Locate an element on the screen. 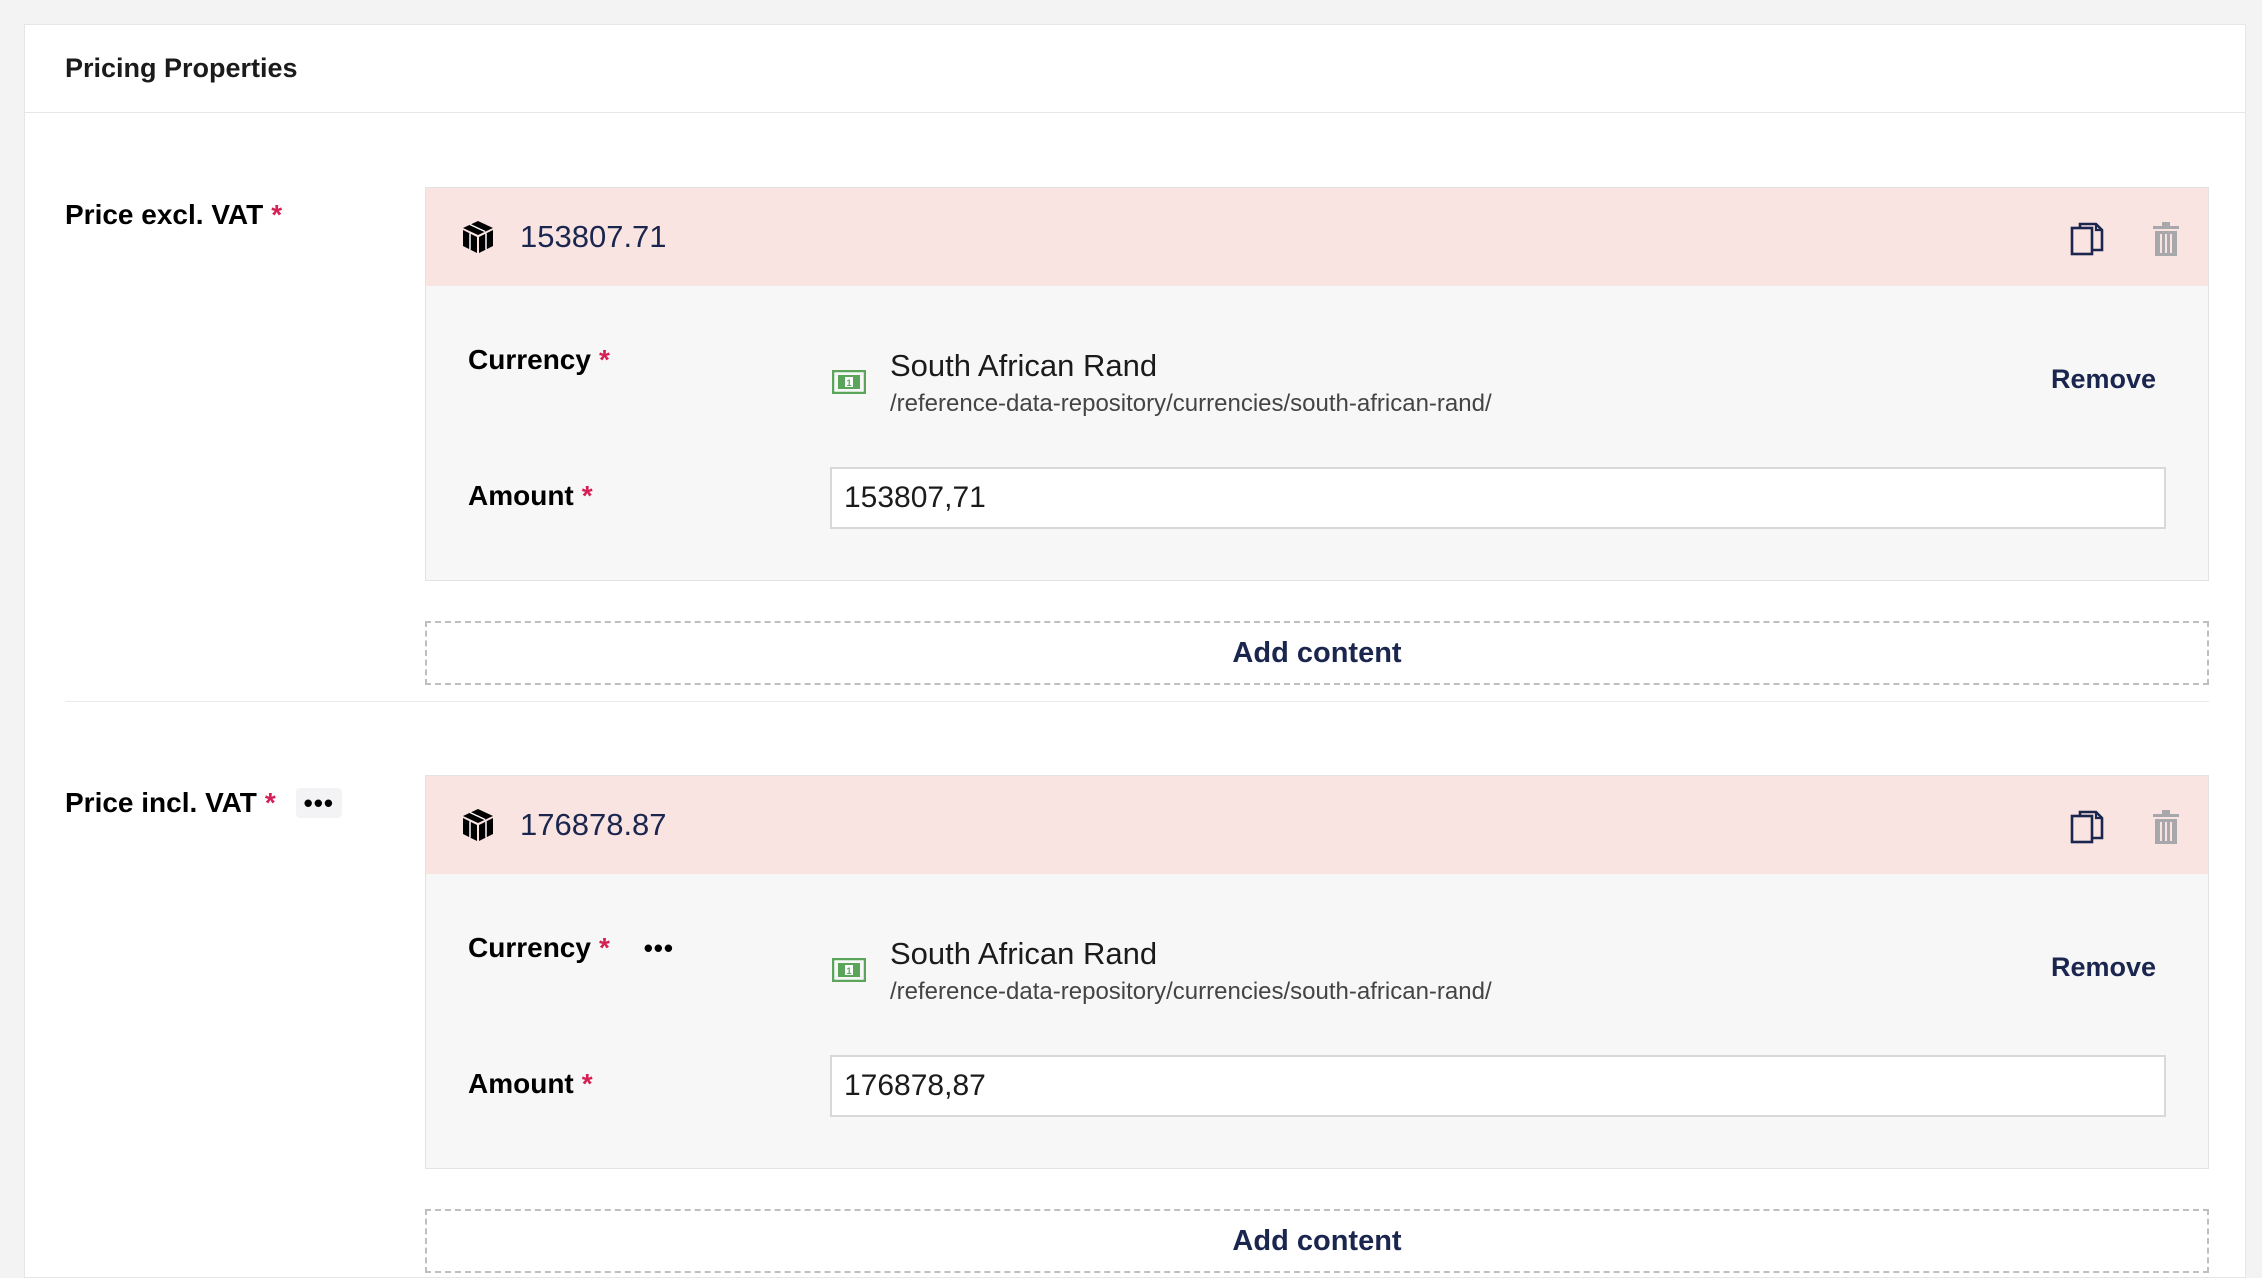  block-header: 153807.71 is located at coordinates (1317, 237).